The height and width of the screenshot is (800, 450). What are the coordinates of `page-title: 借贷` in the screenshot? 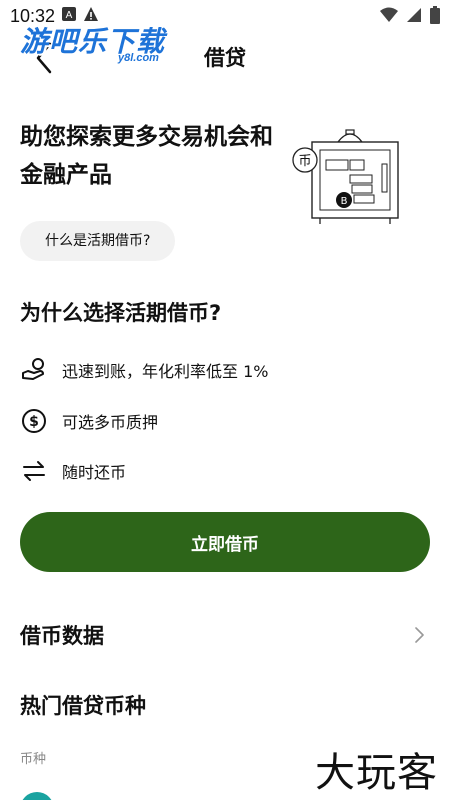 It's located at (225, 58).